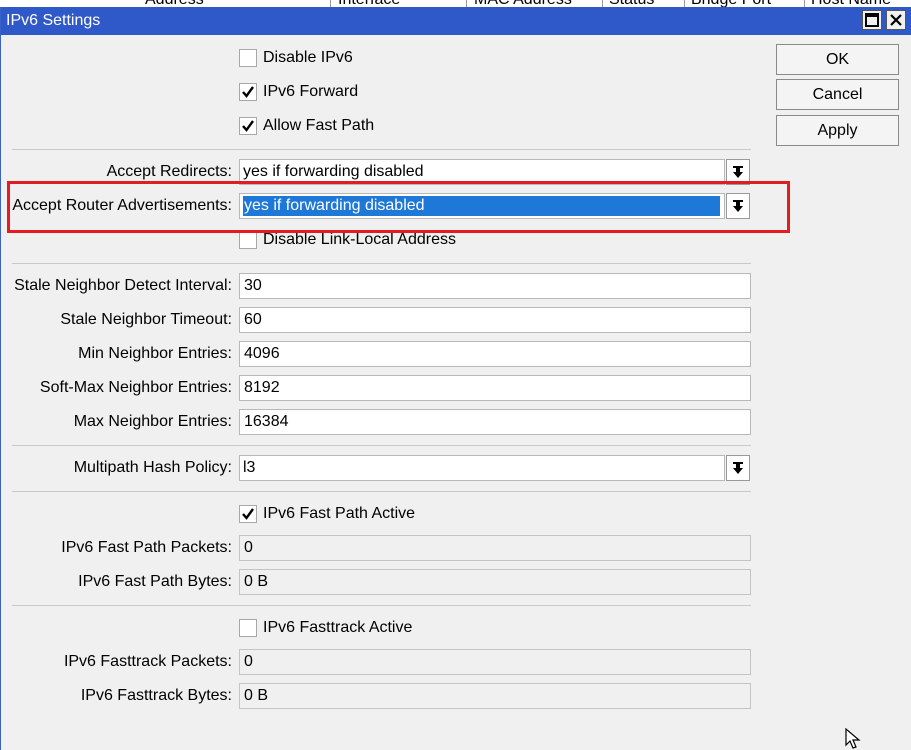 The image size is (911, 750). Describe the element at coordinates (495, 320) in the screenshot. I see `stale-neighbor-timeout-input: 60` at that location.